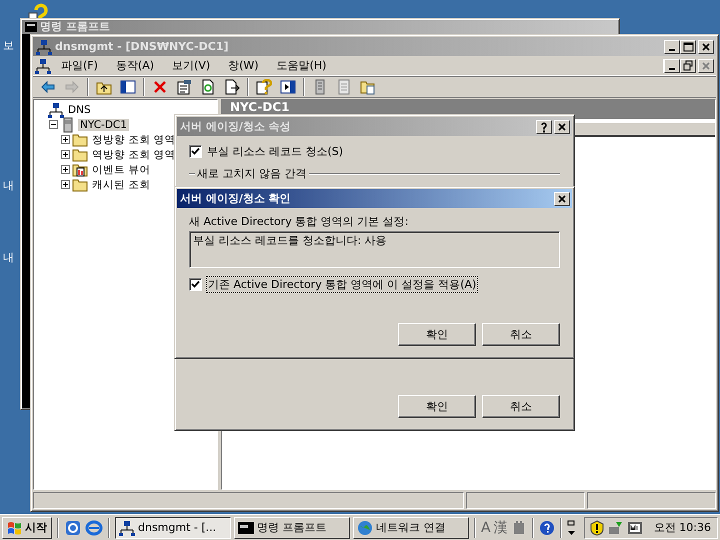  I want to click on tree-item: NYC-DC1, so click(103, 124).